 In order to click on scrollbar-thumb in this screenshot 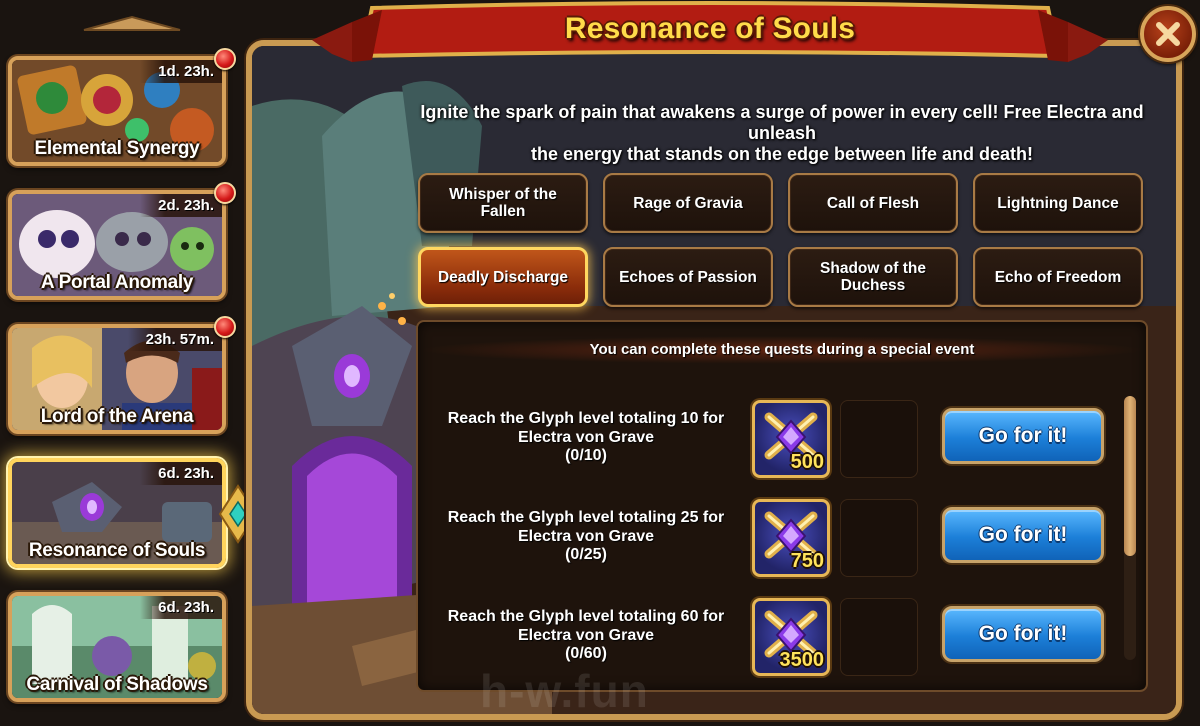, I will do `click(1130, 476)`.